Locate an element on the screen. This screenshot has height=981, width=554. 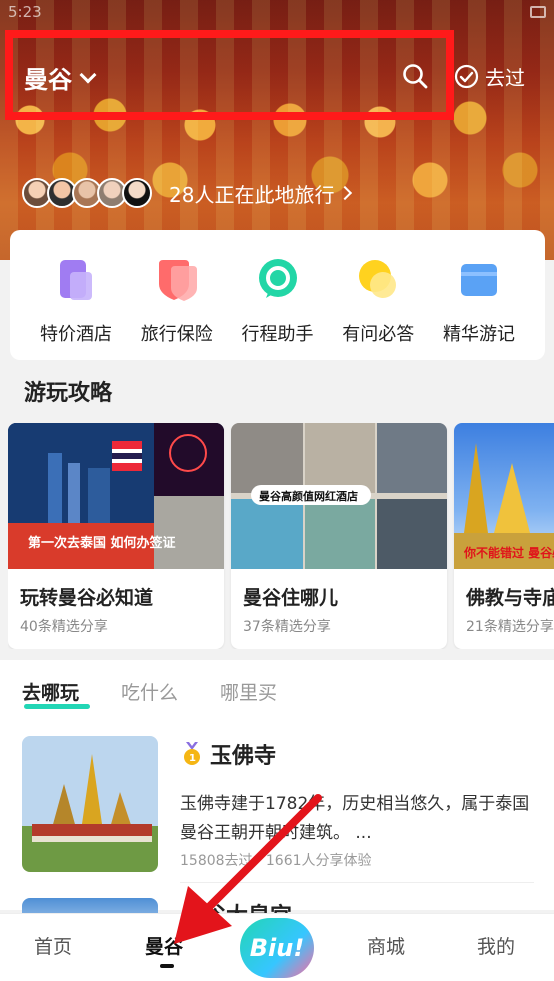
guide-image: 第一次去泰国 如何办签证 is located at coordinates (116, 496).